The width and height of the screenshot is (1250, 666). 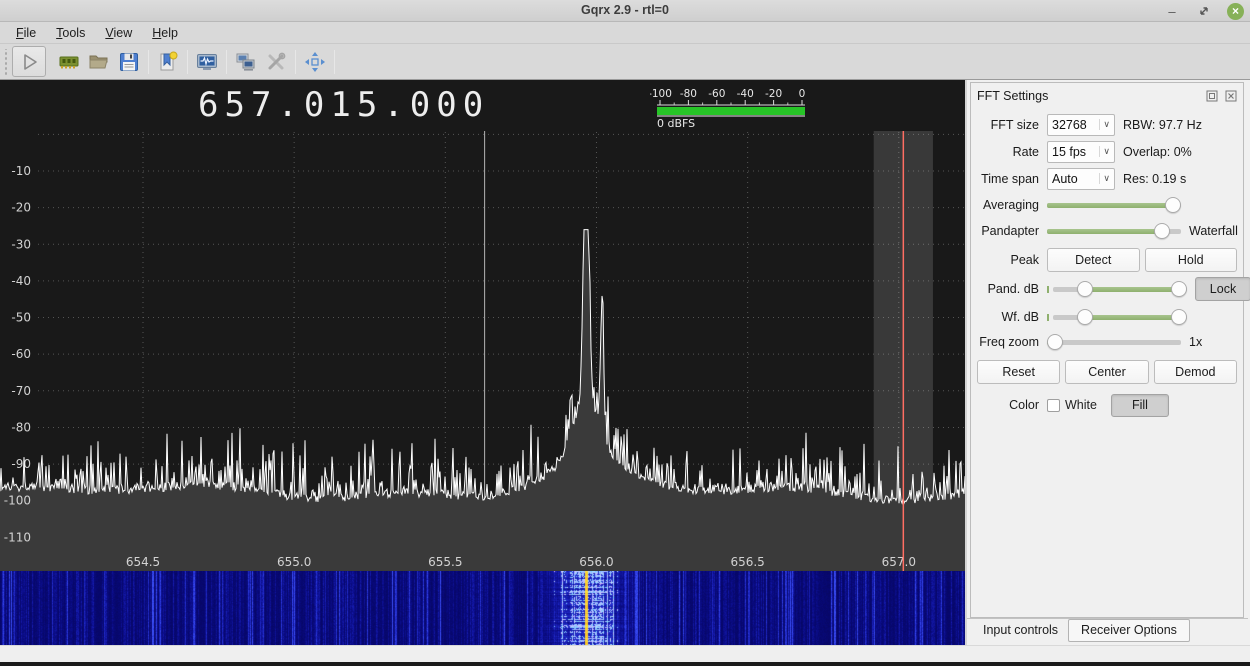 What do you see at coordinates (1172, 11) in the screenshot?
I see `minimize-button: –` at bounding box center [1172, 11].